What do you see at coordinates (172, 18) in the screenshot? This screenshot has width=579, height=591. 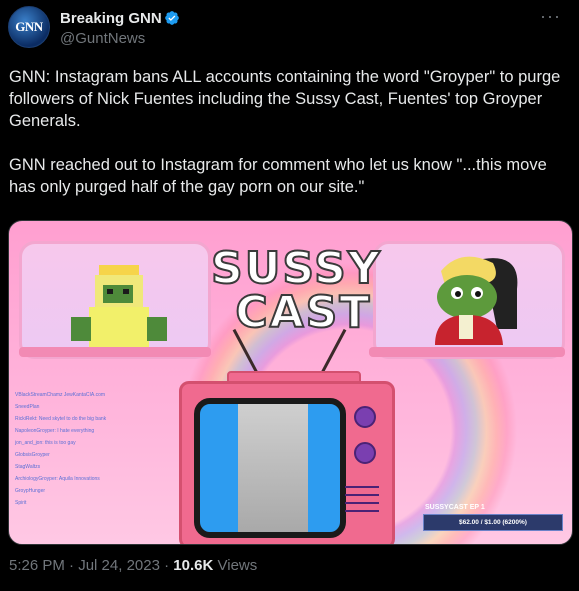 I see `verified-badge-icon` at bounding box center [172, 18].